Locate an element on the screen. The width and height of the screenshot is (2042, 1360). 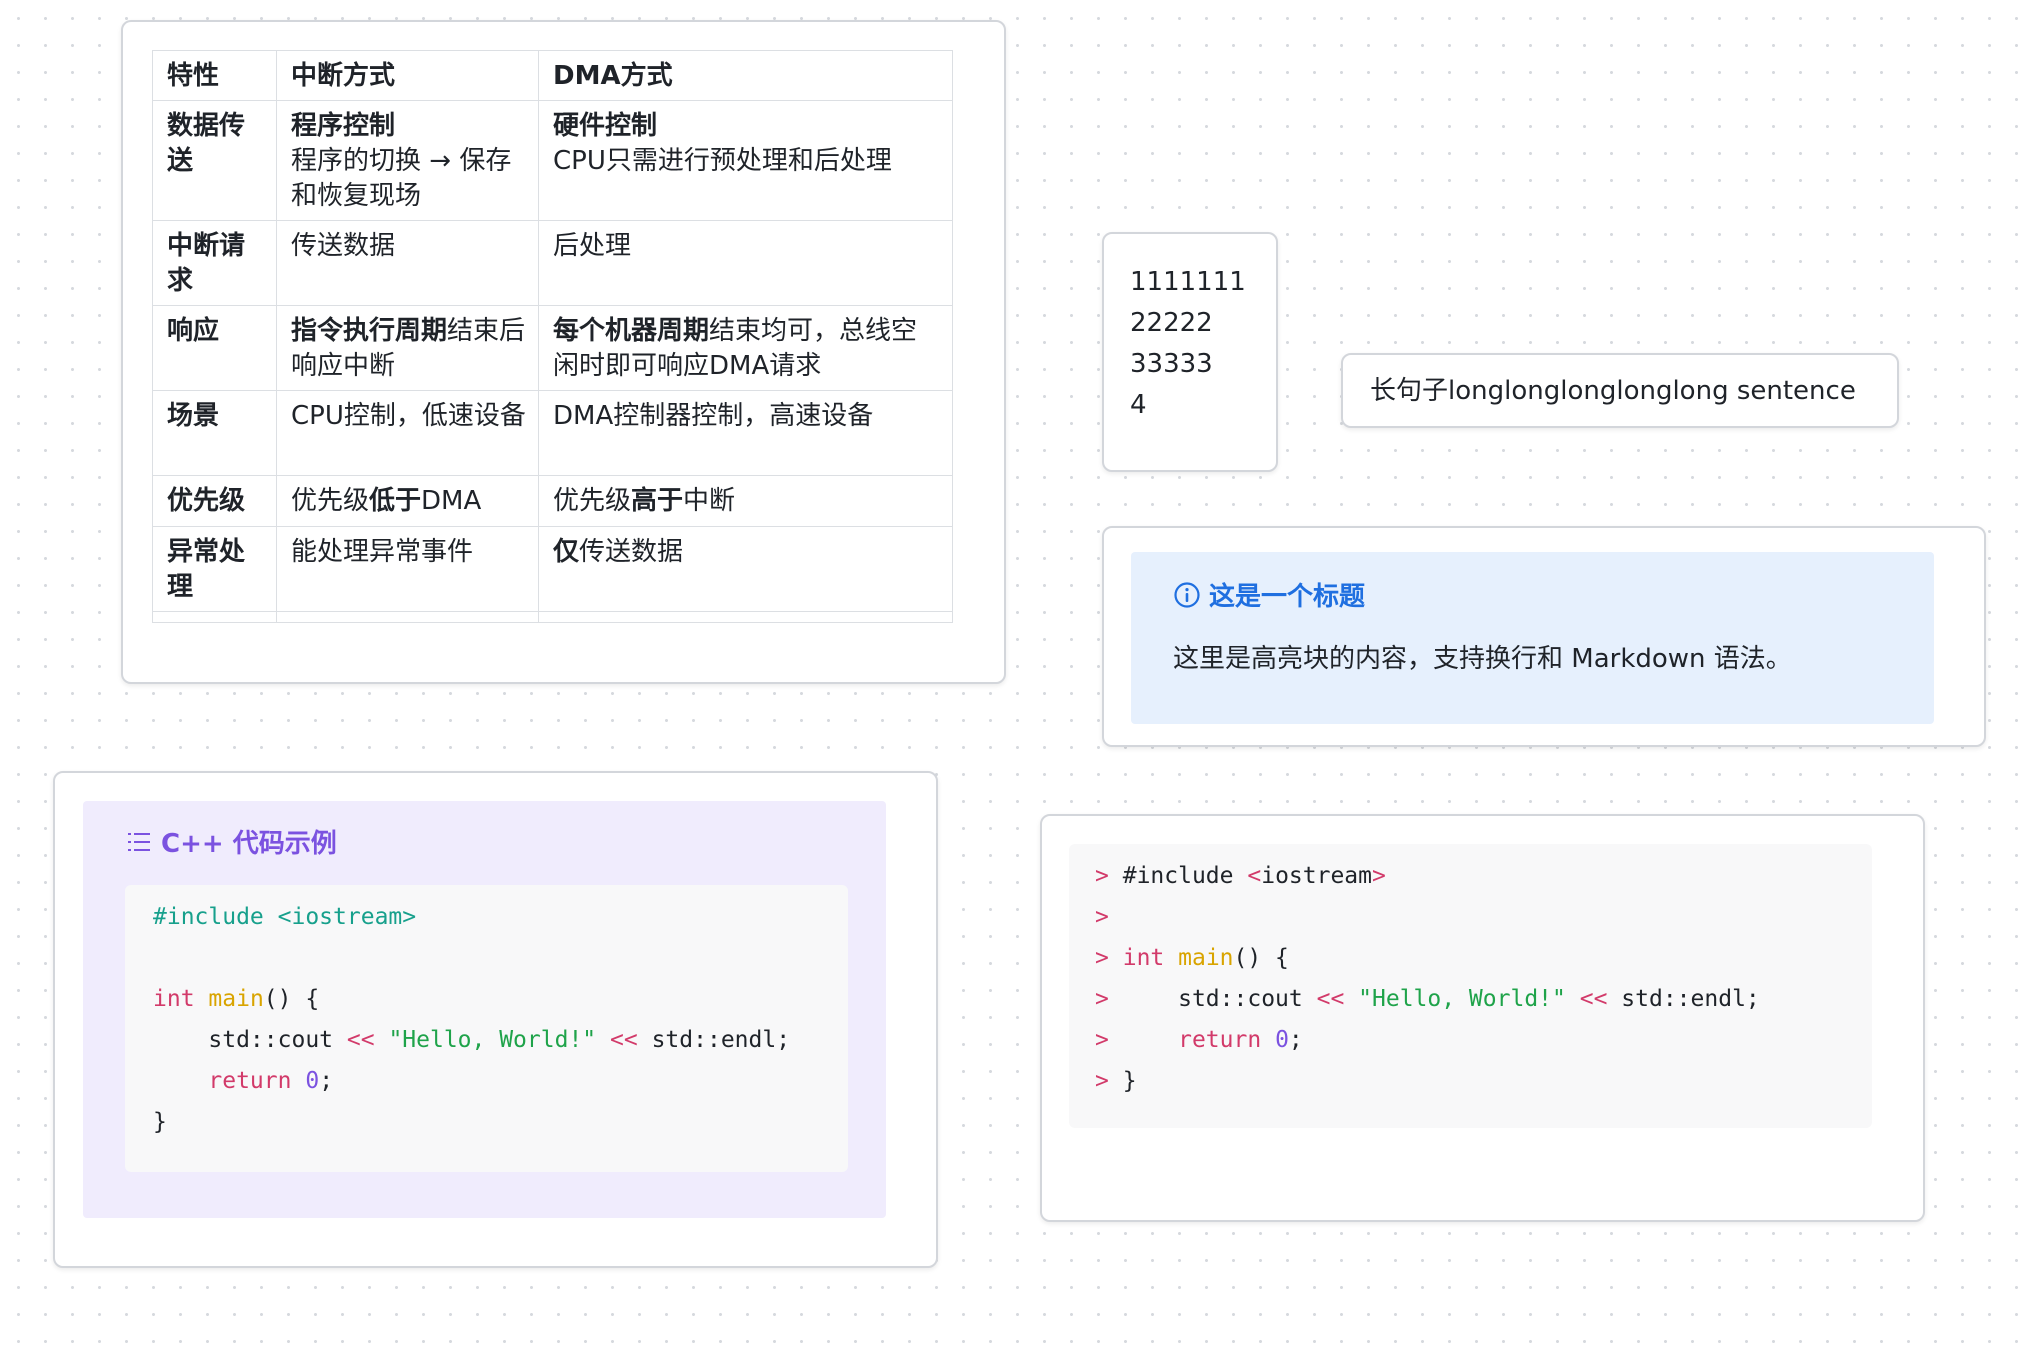
code-line: #include <iostream> is located at coordinates (500, 917).